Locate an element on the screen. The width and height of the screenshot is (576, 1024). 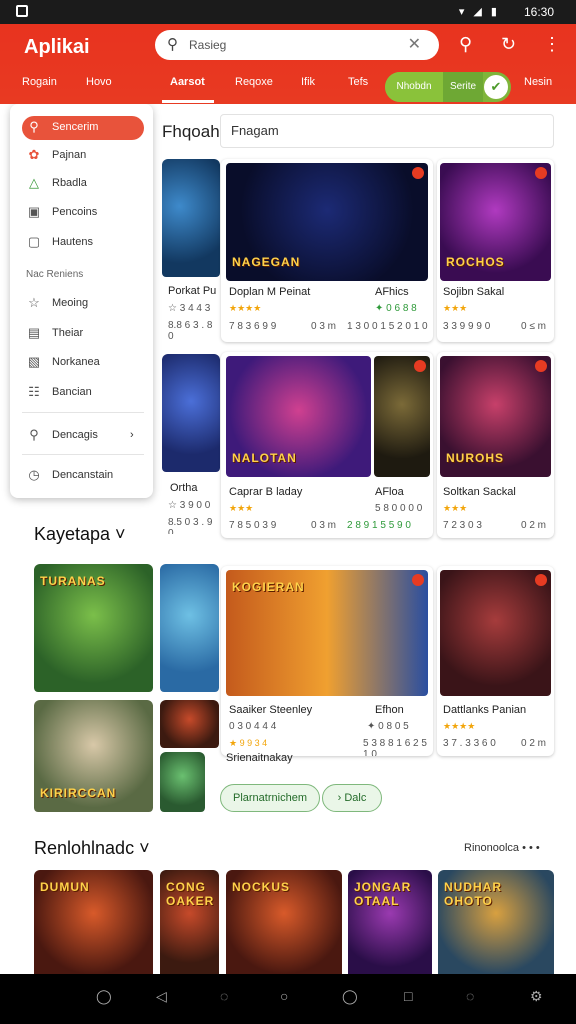
game-meta: 7 8 5 0 3 9 is located at coordinates (253, 525).